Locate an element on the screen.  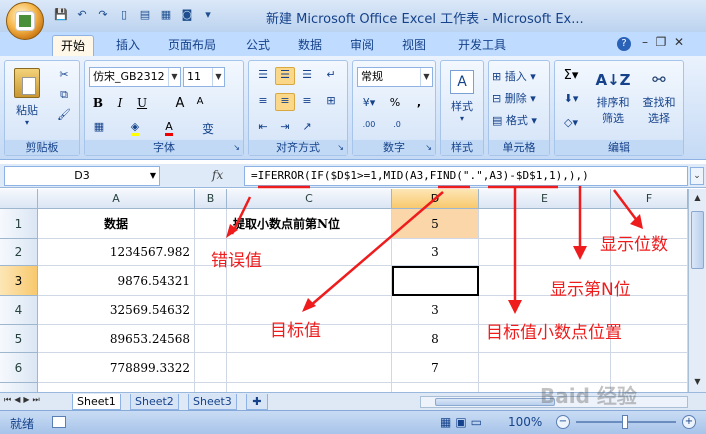
column-header-e: E is located at coordinates (545, 199).